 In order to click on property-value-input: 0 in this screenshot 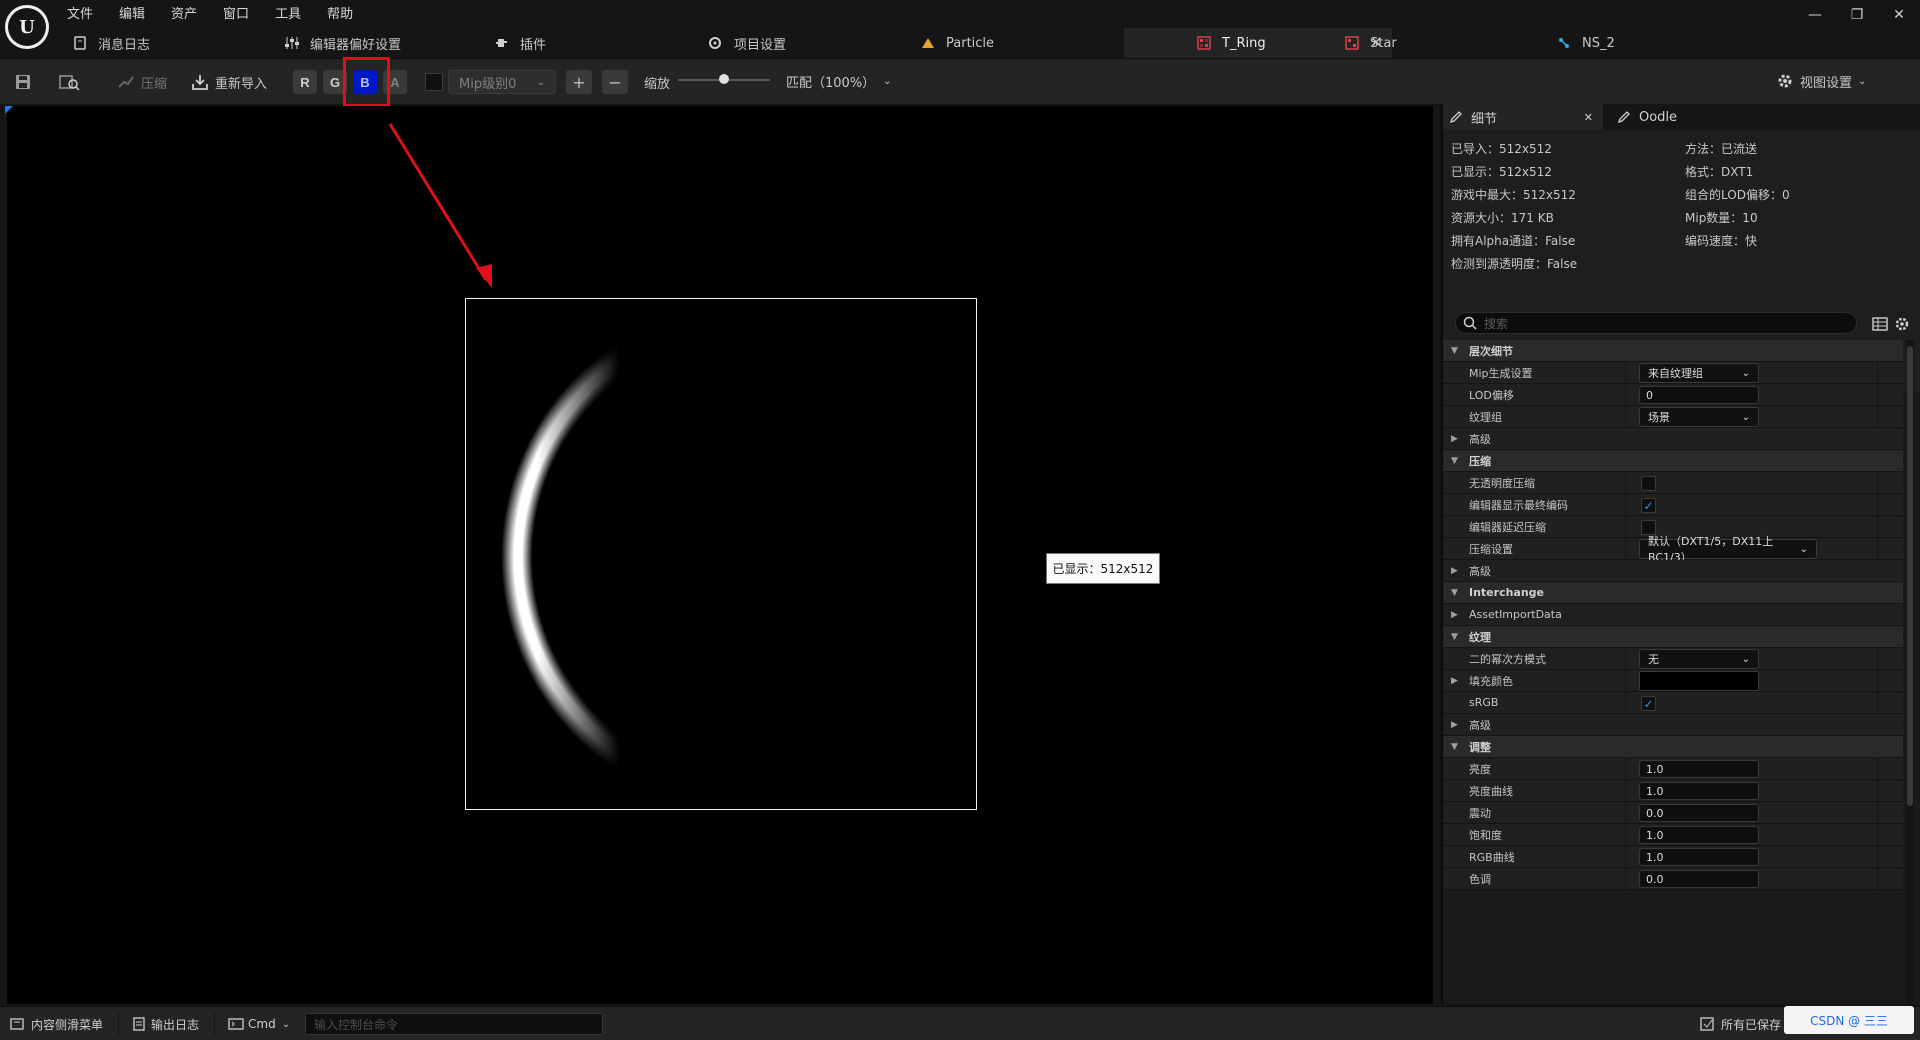, I will do `click(1699, 395)`.